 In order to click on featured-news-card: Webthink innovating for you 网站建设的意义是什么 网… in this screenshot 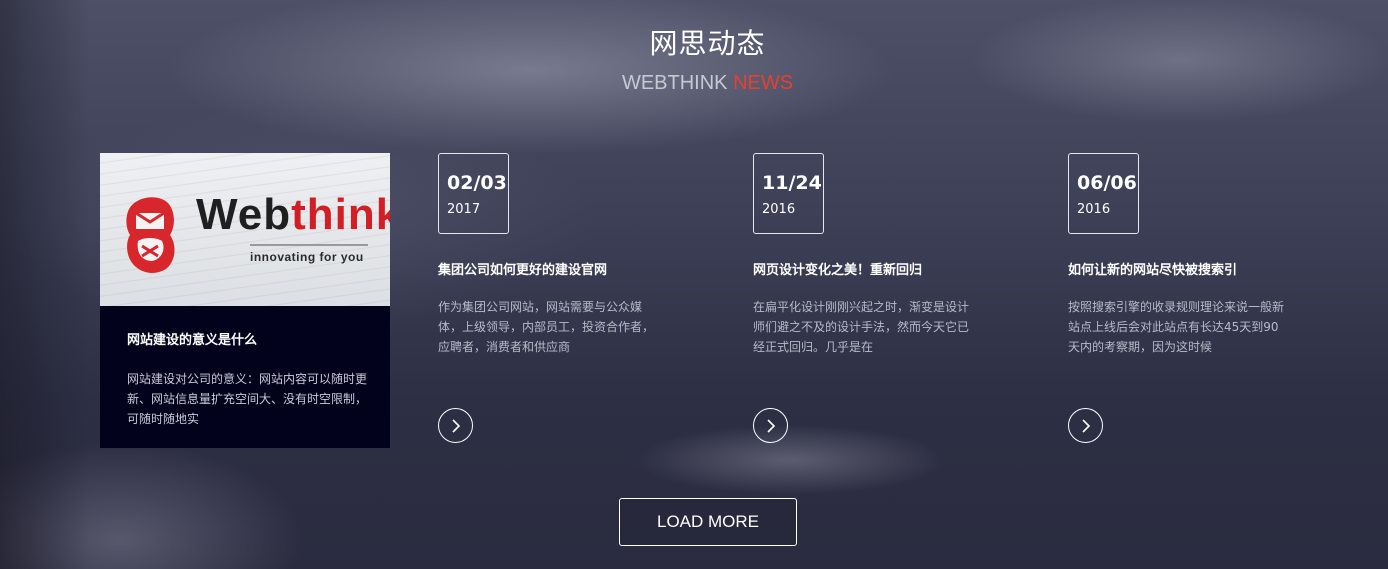, I will do `click(245, 300)`.